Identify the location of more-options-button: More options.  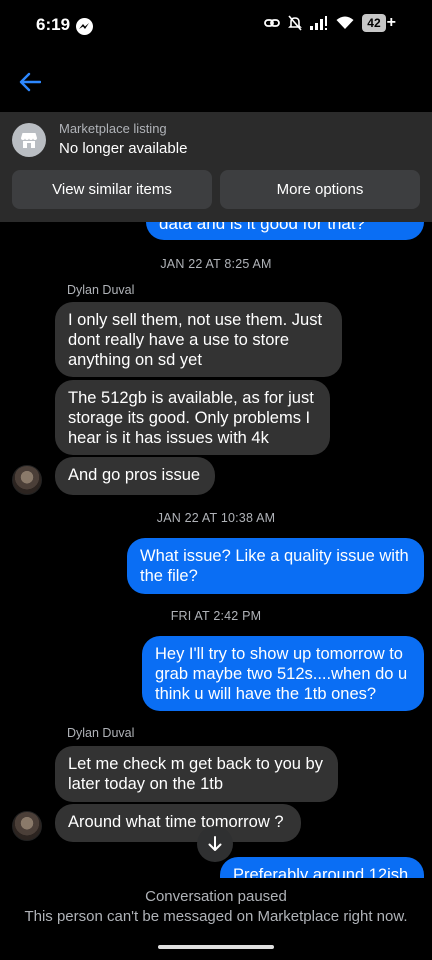
(320, 189).